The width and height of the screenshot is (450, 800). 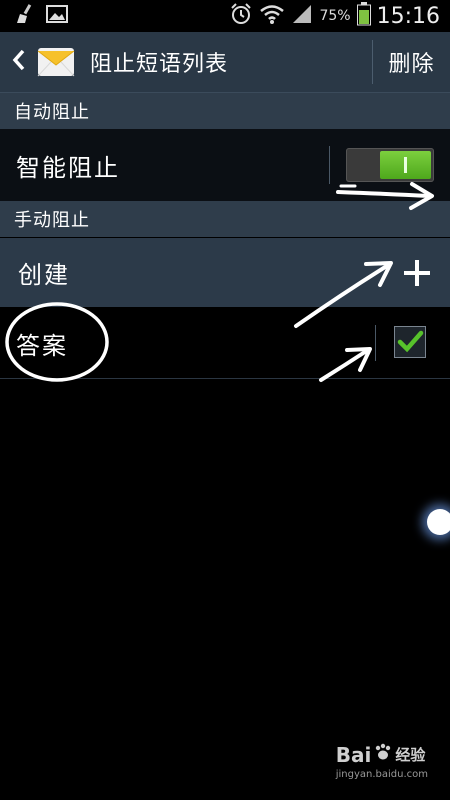 I want to click on clock: 15:16, so click(x=408, y=16).